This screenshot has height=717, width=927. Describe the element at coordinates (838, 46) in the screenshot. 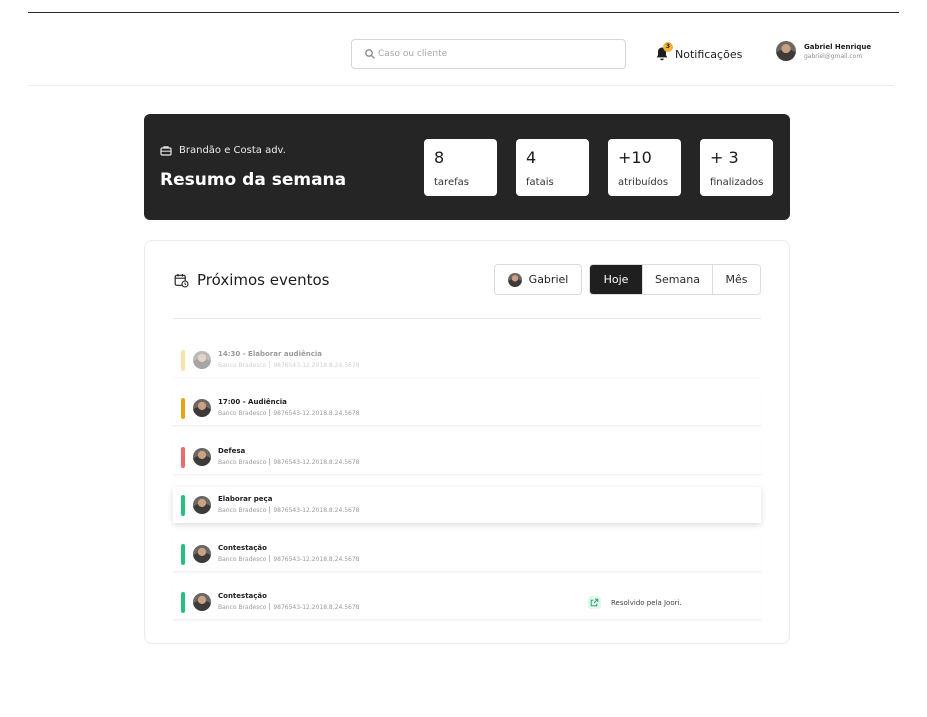

I see `user-name: Gabriel Henrique` at that location.